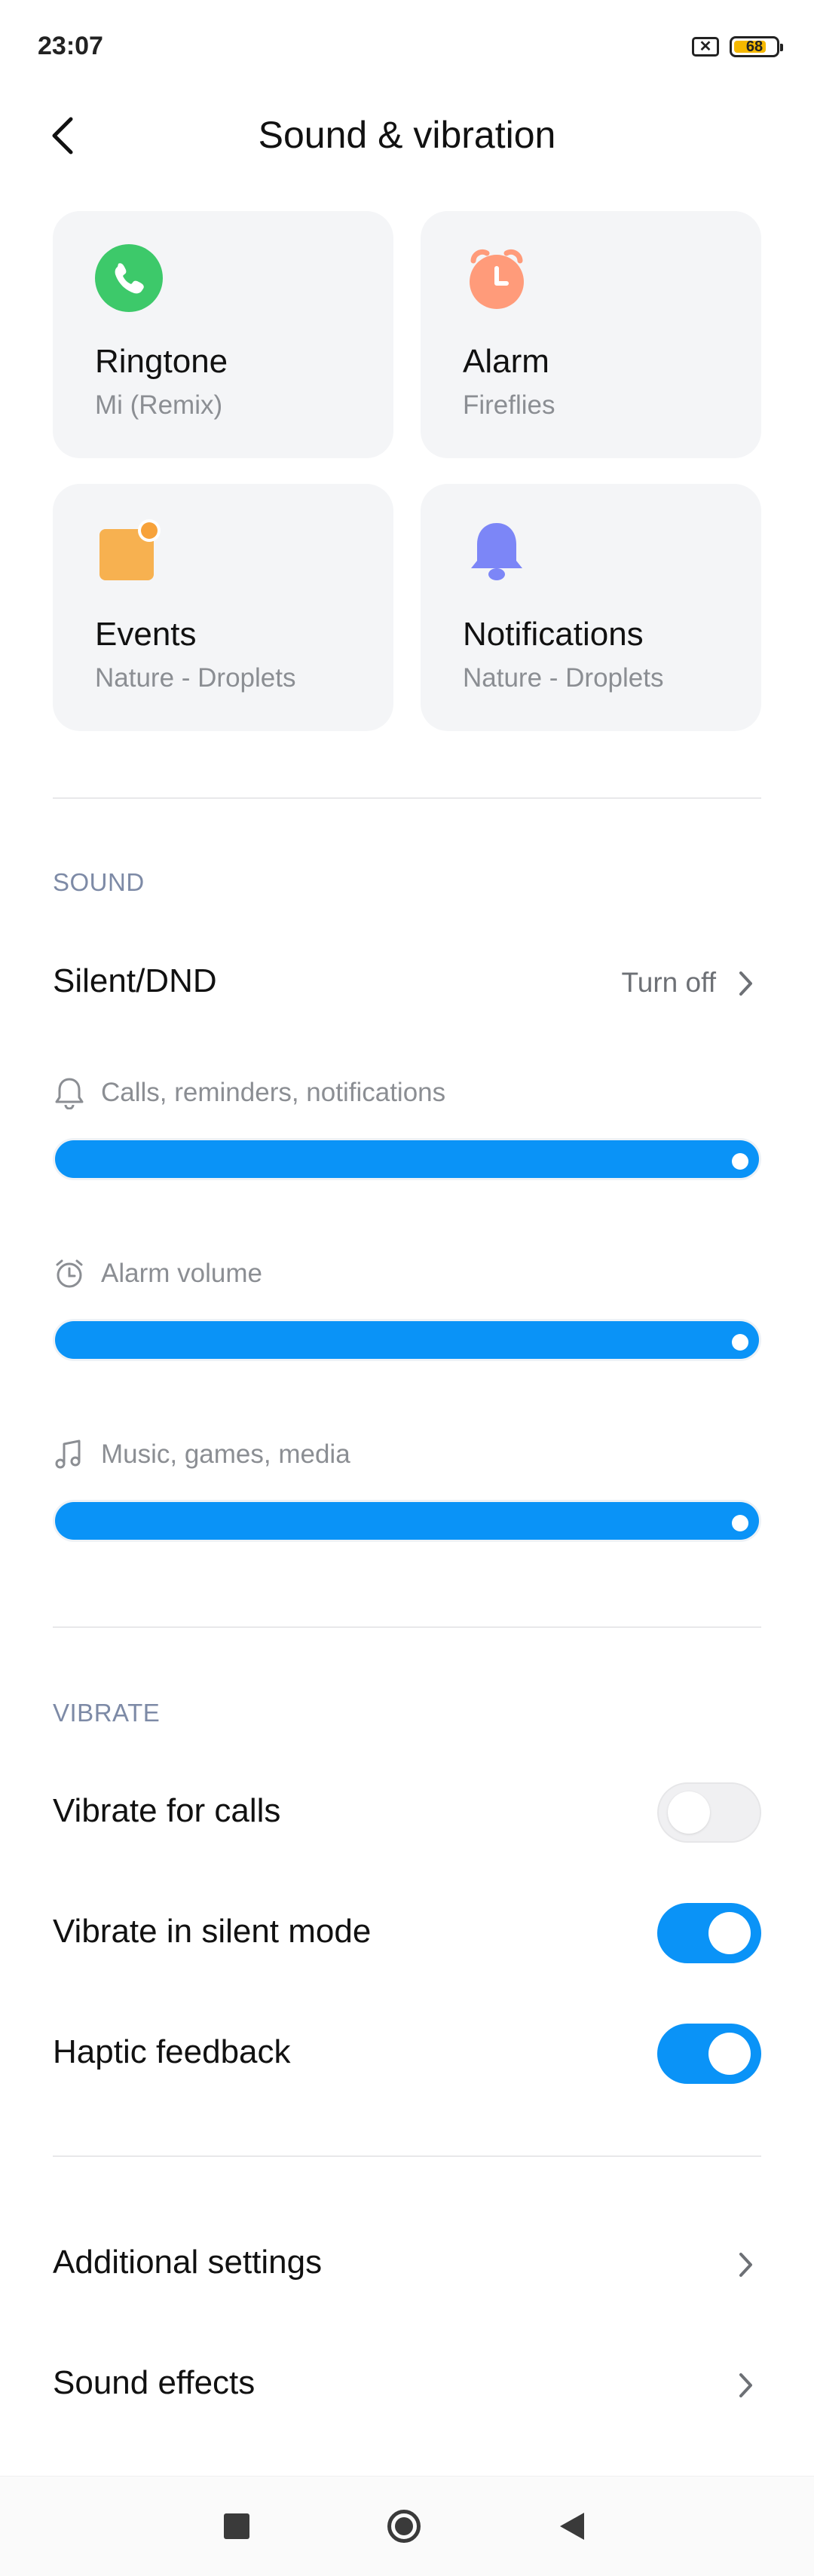  Describe the element at coordinates (407, 2054) in the screenshot. I see `haptic-feedback-row: Haptic feedback` at that location.